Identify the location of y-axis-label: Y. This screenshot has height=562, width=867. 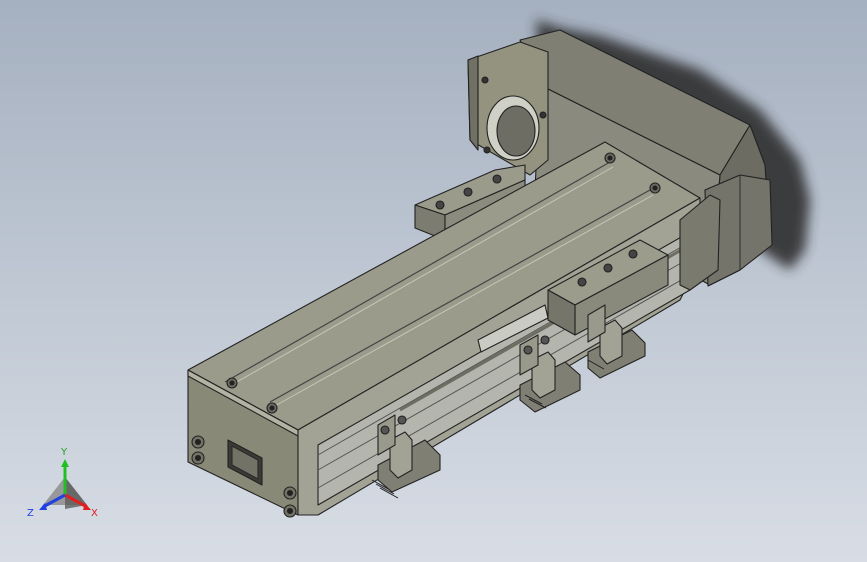
(64, 452).